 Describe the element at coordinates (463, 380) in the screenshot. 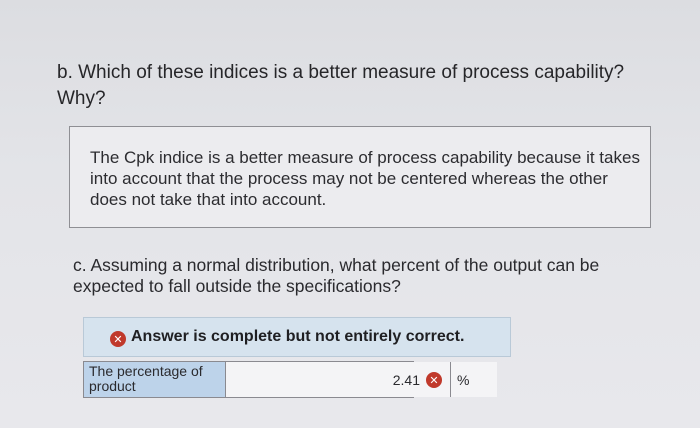

I see `unit-label: %` at that location.